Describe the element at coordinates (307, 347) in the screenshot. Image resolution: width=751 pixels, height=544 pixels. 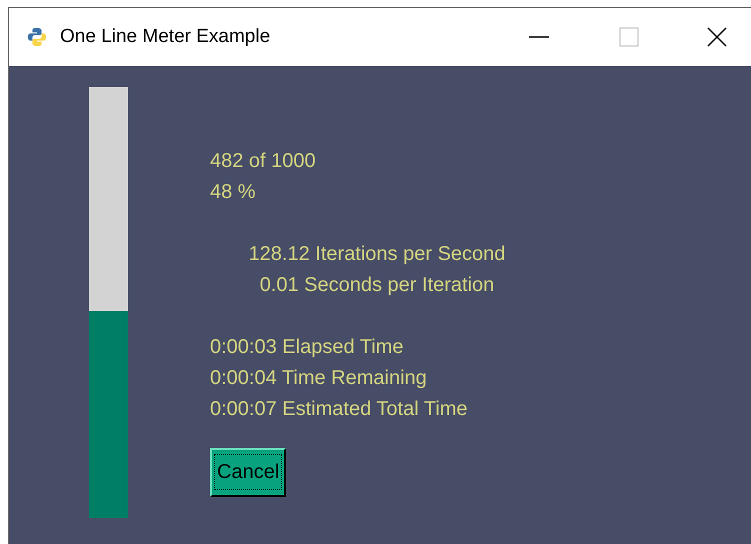
I see `stat-text: 0:00:03 Elapsed Time` at that location.